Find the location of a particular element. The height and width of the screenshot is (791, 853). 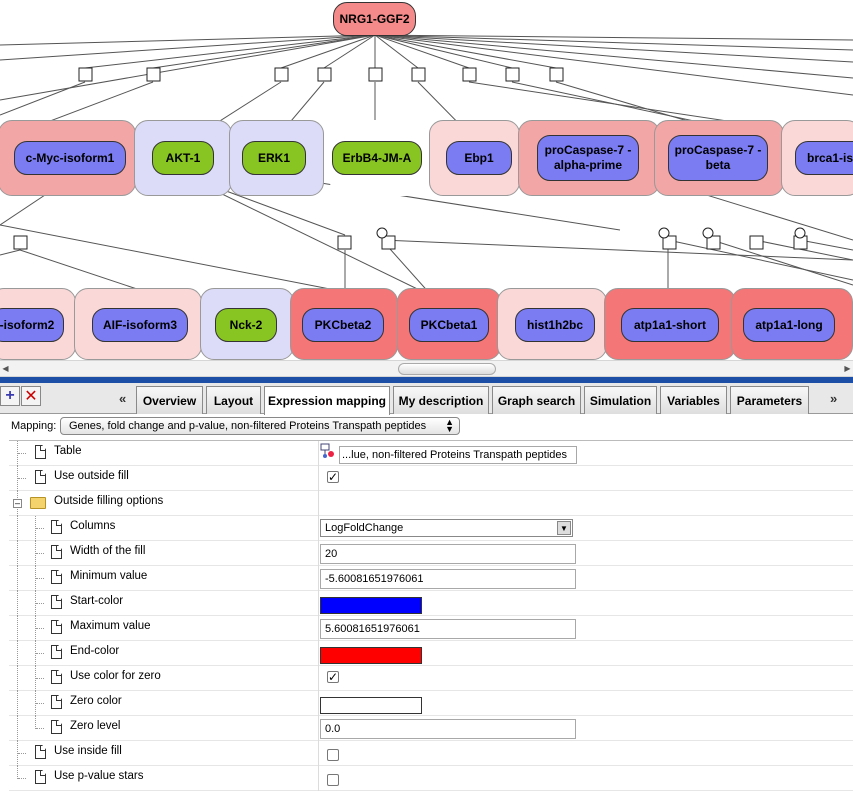

graph-node: PKCbeta1 is located at coordinates (449, 325).